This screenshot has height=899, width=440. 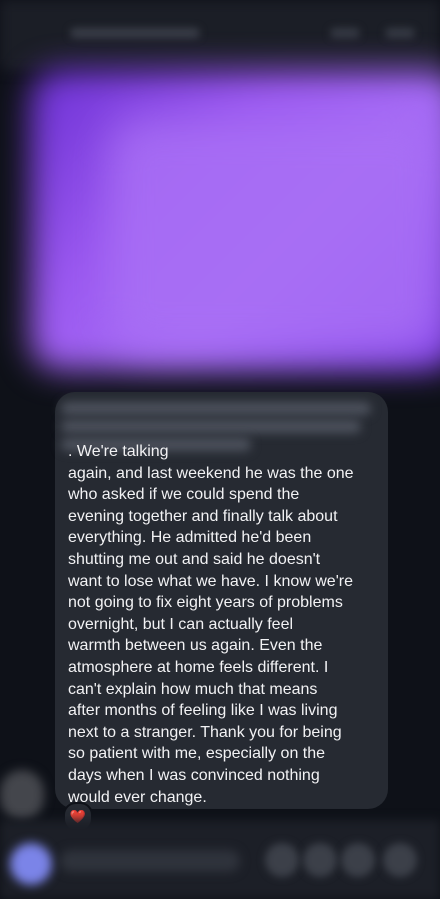 What do you see at coordinates (220, 35) in the screenshot?
I see `blurred-header` at bounding box center [220, 35].